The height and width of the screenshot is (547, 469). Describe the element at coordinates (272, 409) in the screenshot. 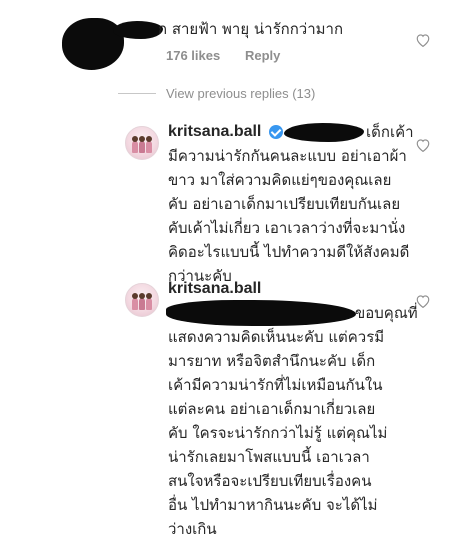

I see `reply-2-line-5: แต่ละคน อย่าเอาเด็กมาเกี่ยวเลย` at that location.